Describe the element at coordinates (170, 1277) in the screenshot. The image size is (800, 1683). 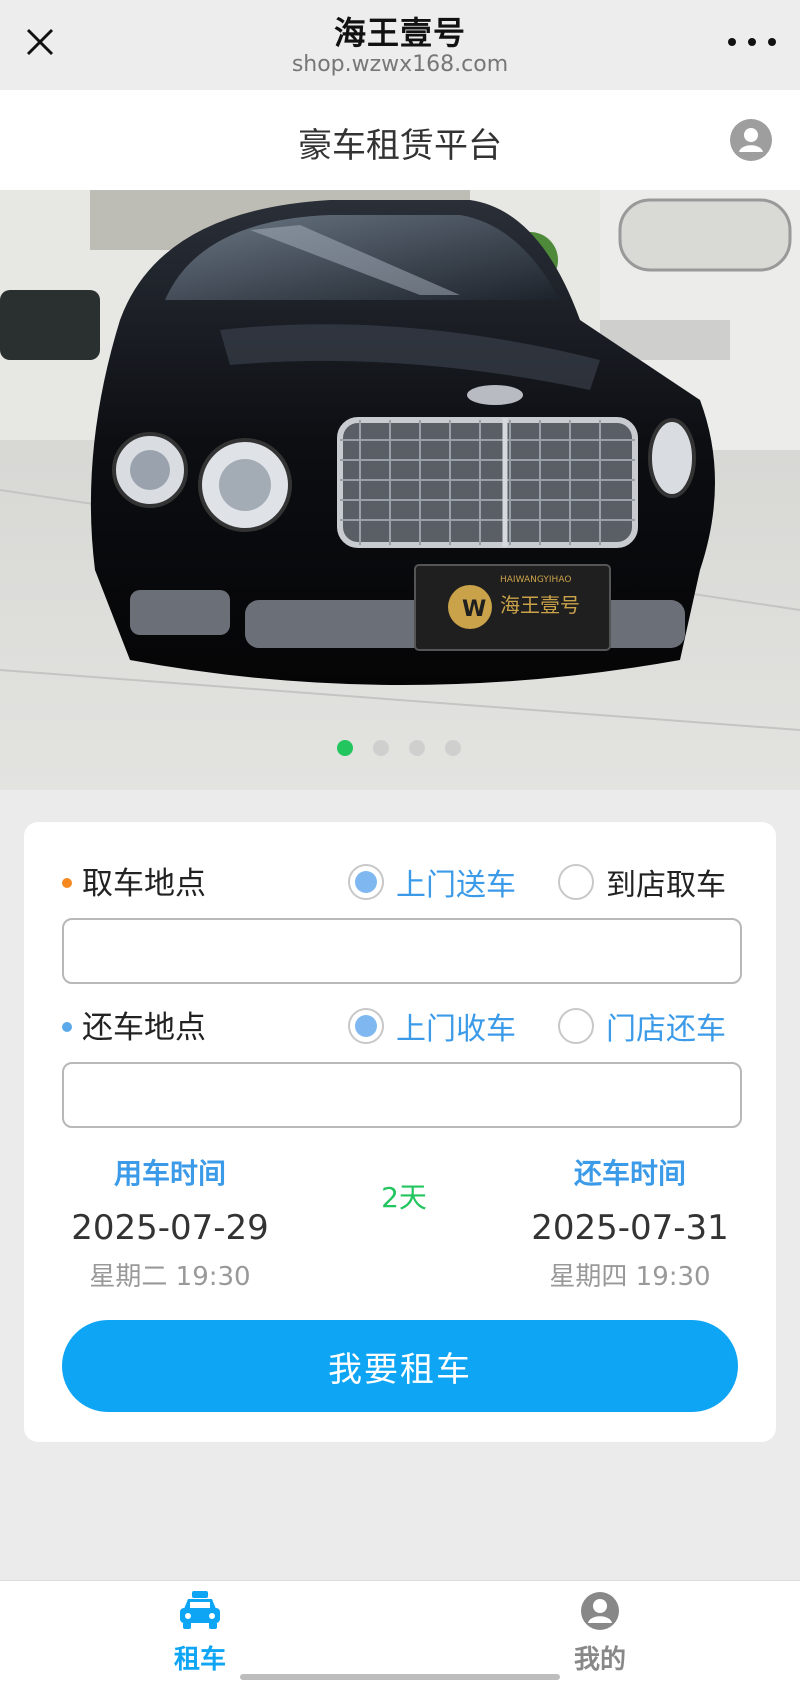
I see `start-weekday-time: 星期二 19:30` at that location.